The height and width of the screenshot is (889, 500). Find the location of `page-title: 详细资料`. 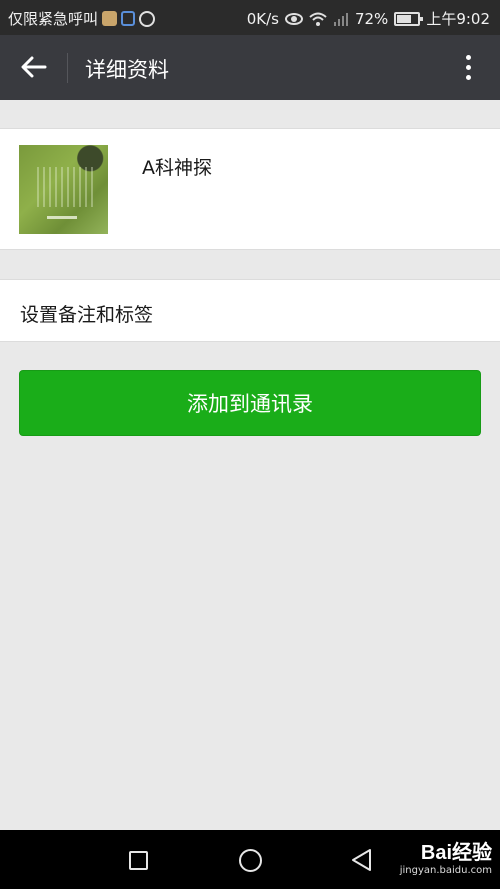

page-title: 详细资料 is located at coordinates (127, 70).